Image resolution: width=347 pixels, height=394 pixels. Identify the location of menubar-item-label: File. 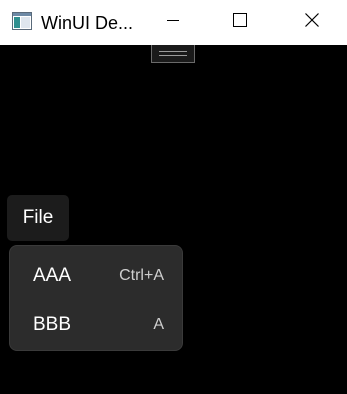
(38, 217).